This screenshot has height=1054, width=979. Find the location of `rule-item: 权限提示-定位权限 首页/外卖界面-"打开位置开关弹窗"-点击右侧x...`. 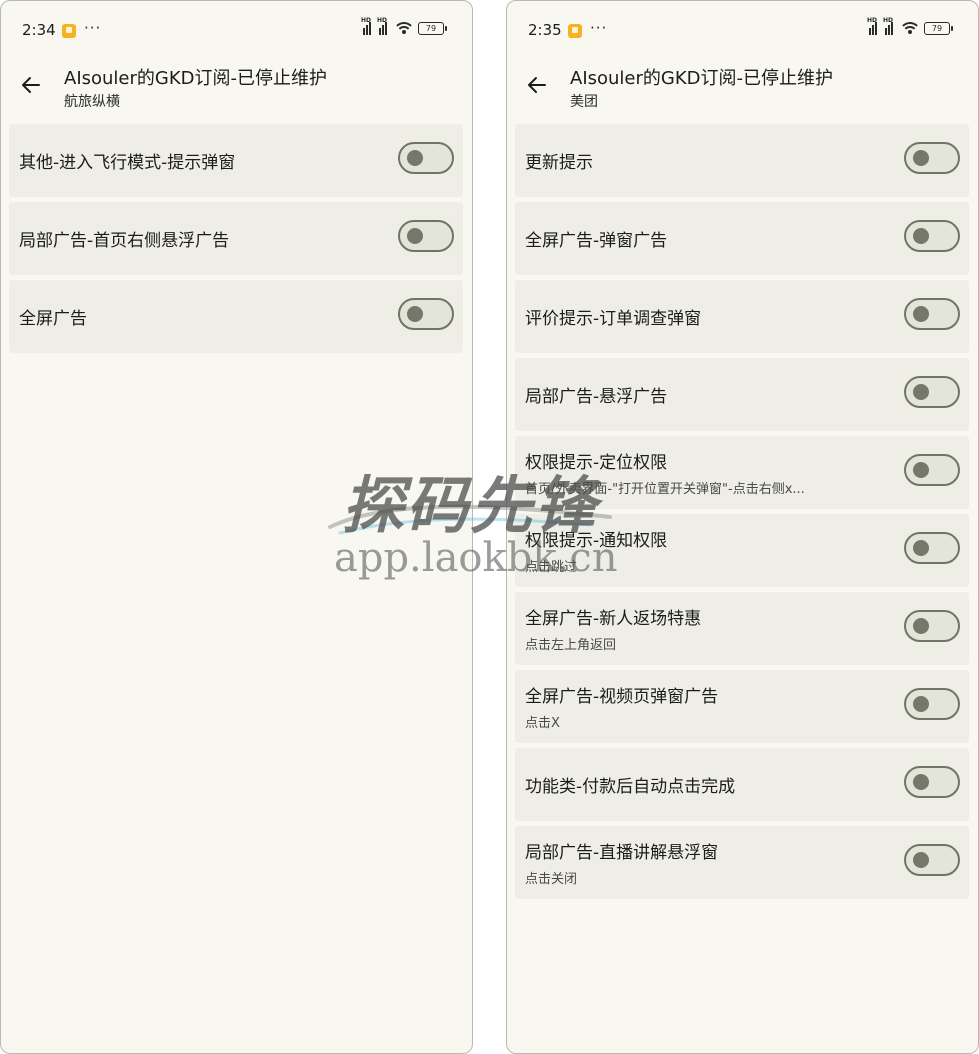

rule-item: 权限提示-定位权限 首页/外卖界面-"打开位置开关弹窗"-点击右侧x... is located at coordinates (742, 472).